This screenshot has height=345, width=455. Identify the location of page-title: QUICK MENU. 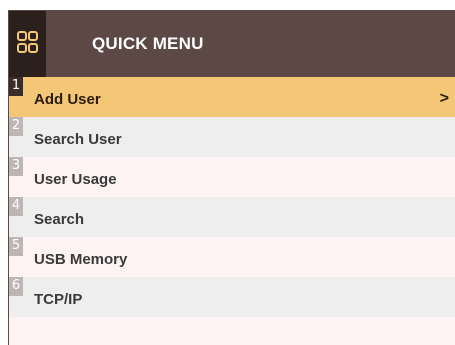
(148, 43).